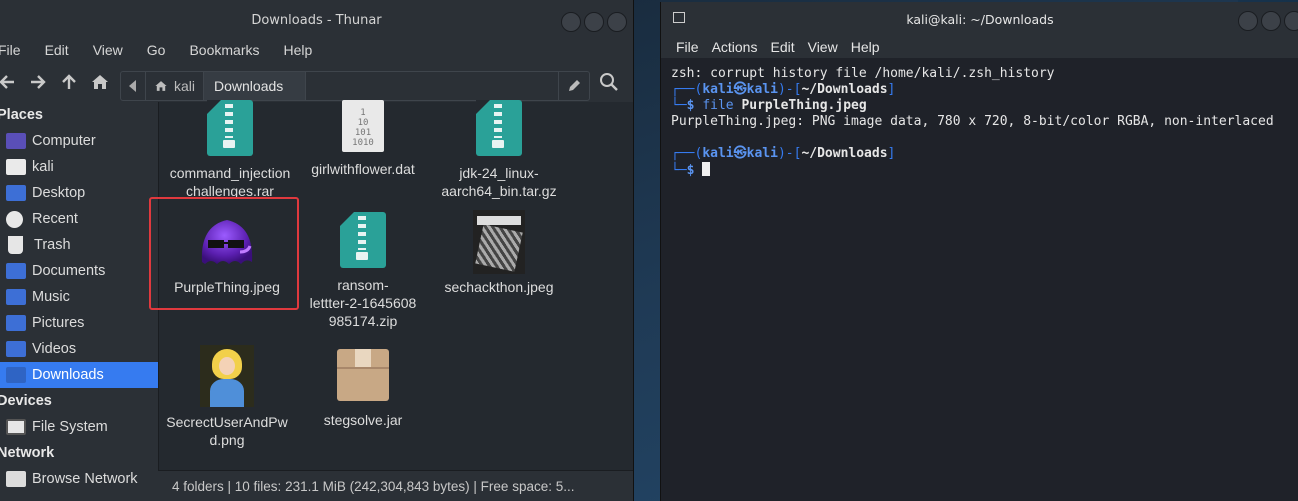 This screenshot has height=501, width=1298. What do you see at coordinates (363, 169) in the screenshot?
I see `file-name: girlwithflower.dat` at bounding box center [363, 169].